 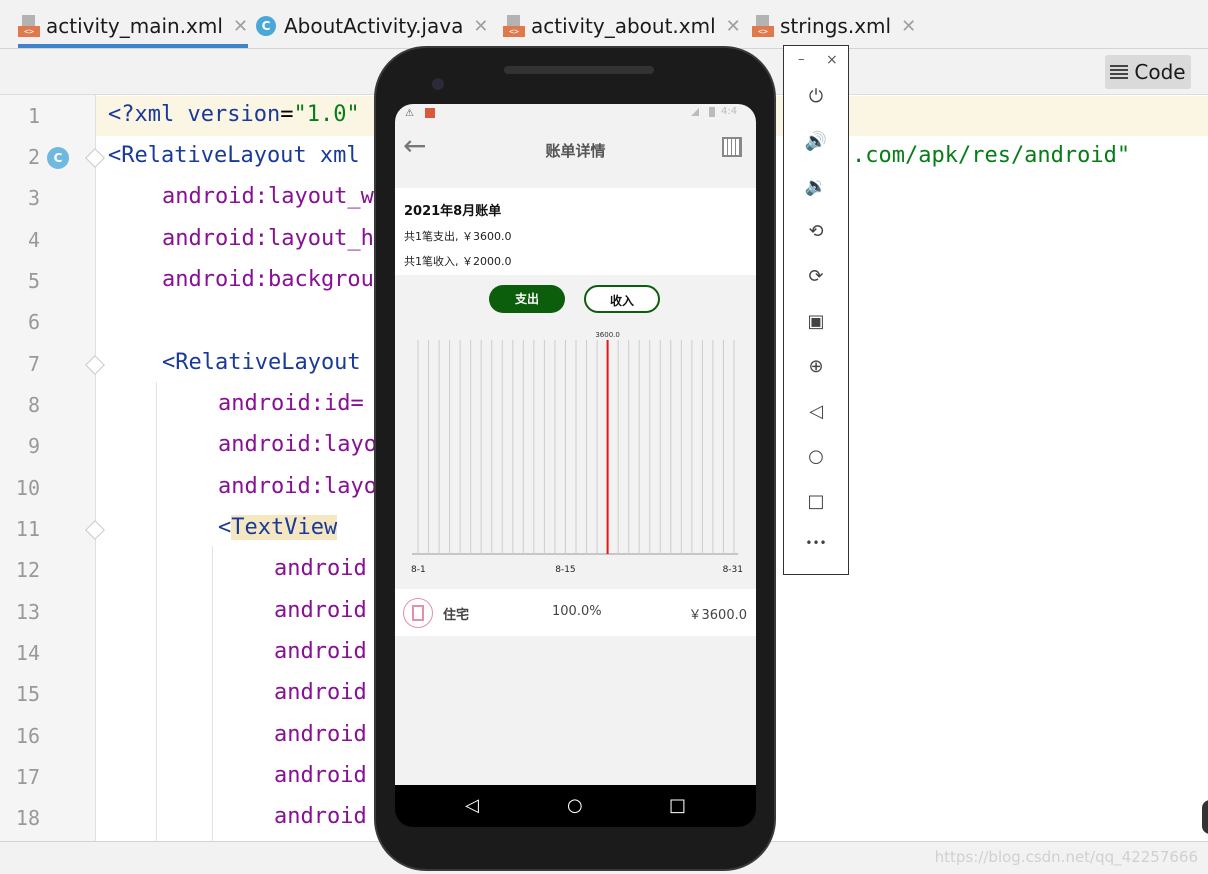 I want to click on expense-toggle-button: 支出, so click(x=527, y=299).